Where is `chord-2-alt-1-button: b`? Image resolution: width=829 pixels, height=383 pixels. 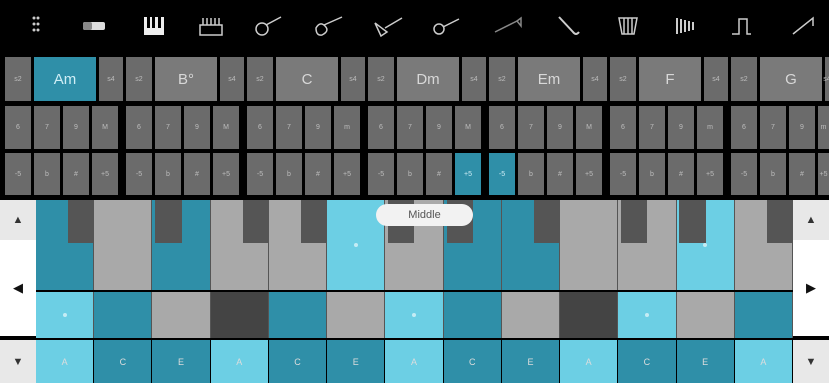
chord-2-alt-1-button: b is located at coordinates (289, 174).